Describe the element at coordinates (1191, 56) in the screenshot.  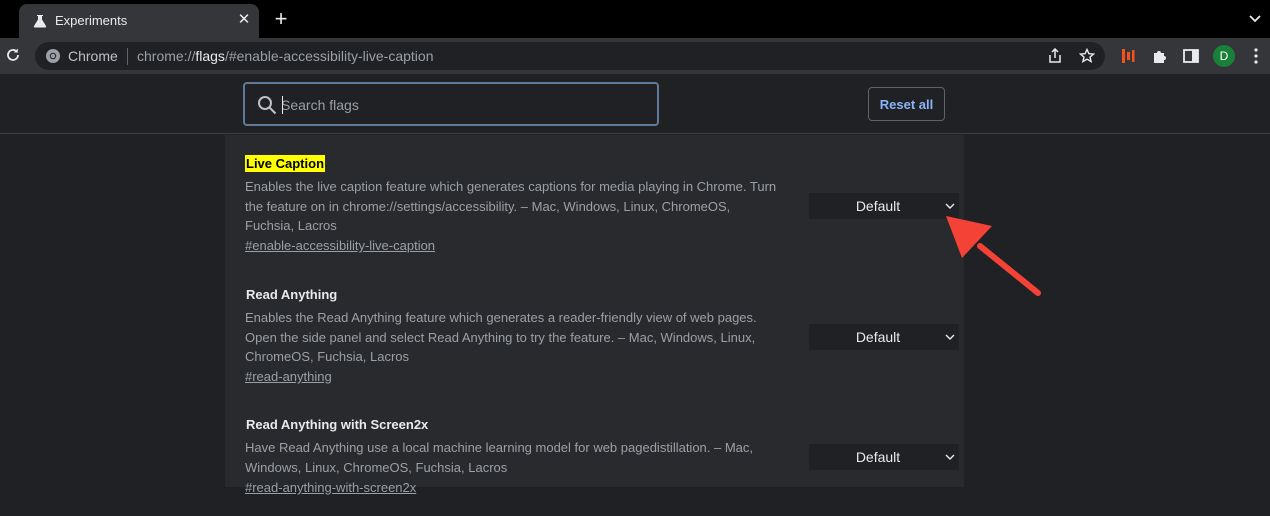
I see `side-panel-icon` at that location.